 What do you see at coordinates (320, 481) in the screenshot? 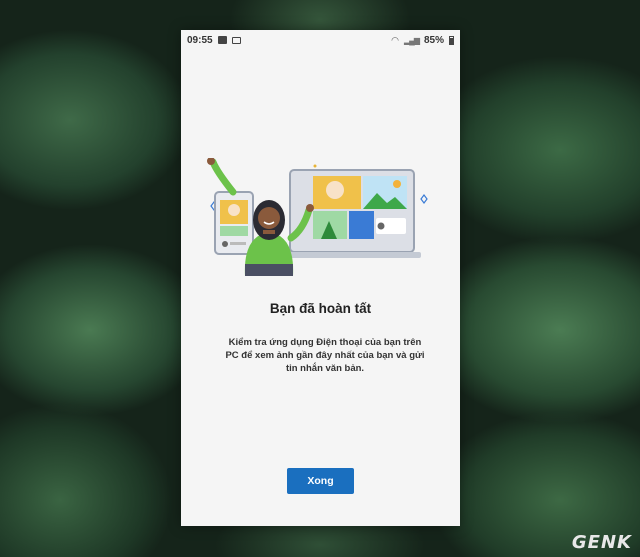
I see `done-button: Xong` at bounding box center [320, 481].